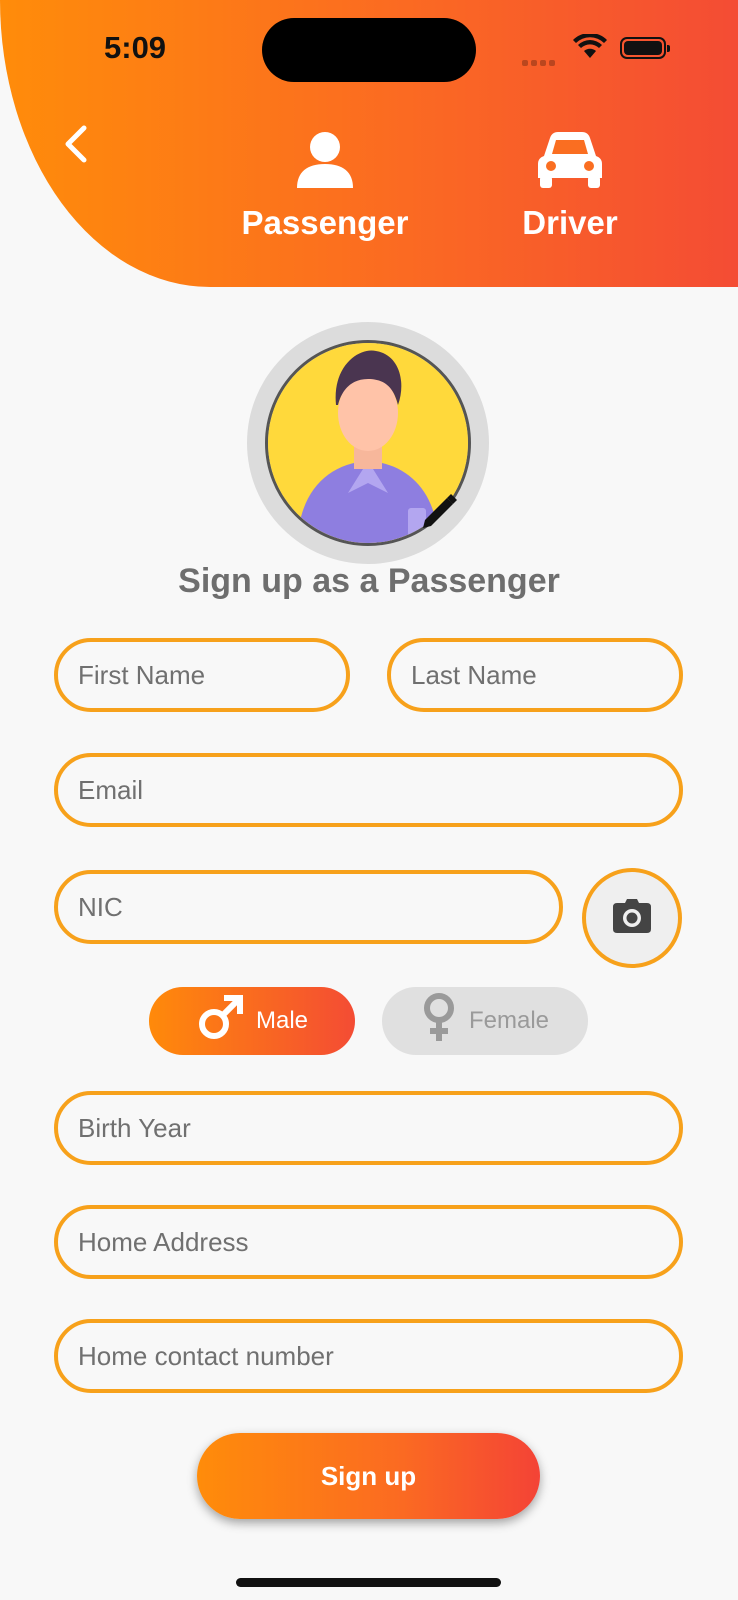  I want to click on status-time: 5:09, so click(135, 47).